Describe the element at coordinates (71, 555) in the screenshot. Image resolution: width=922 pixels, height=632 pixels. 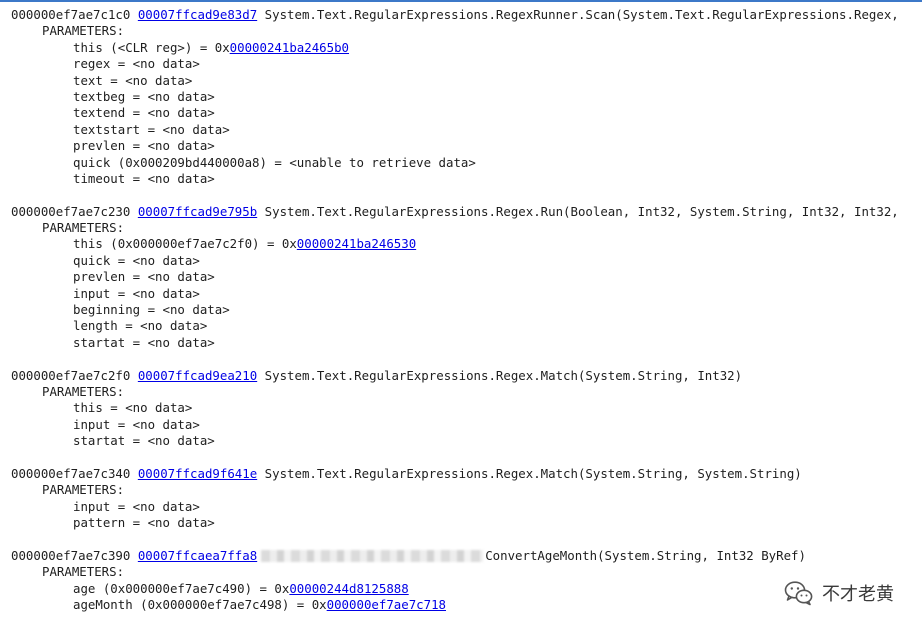
I see `frame-address: 000000ef7ae7c390` at that location.